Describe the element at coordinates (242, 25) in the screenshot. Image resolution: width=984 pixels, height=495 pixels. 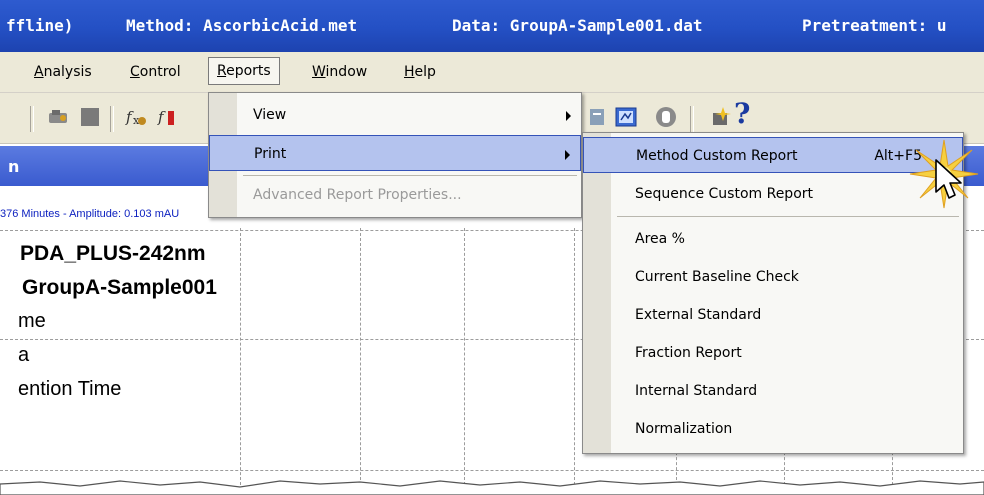
I see `title-method: Method: AscorbicAcid.met` at that location.